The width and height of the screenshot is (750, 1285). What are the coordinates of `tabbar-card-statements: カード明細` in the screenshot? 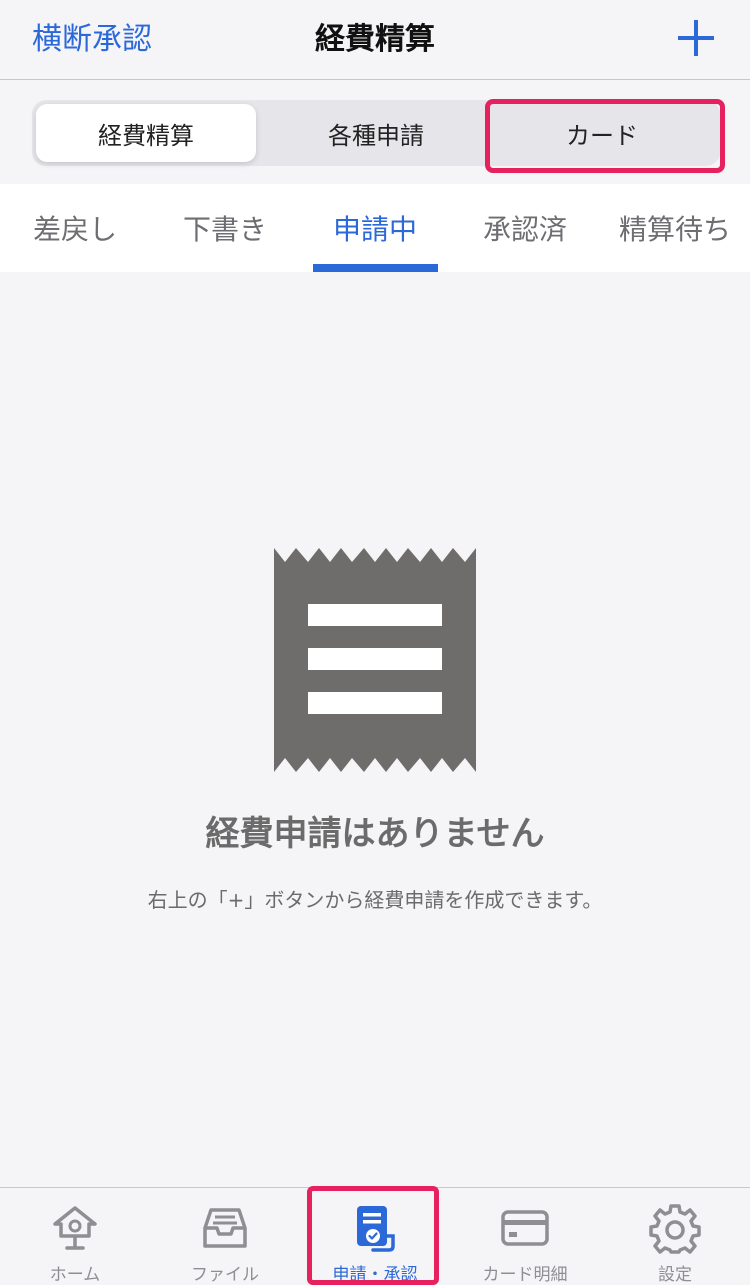 It's located at (525, 1236).